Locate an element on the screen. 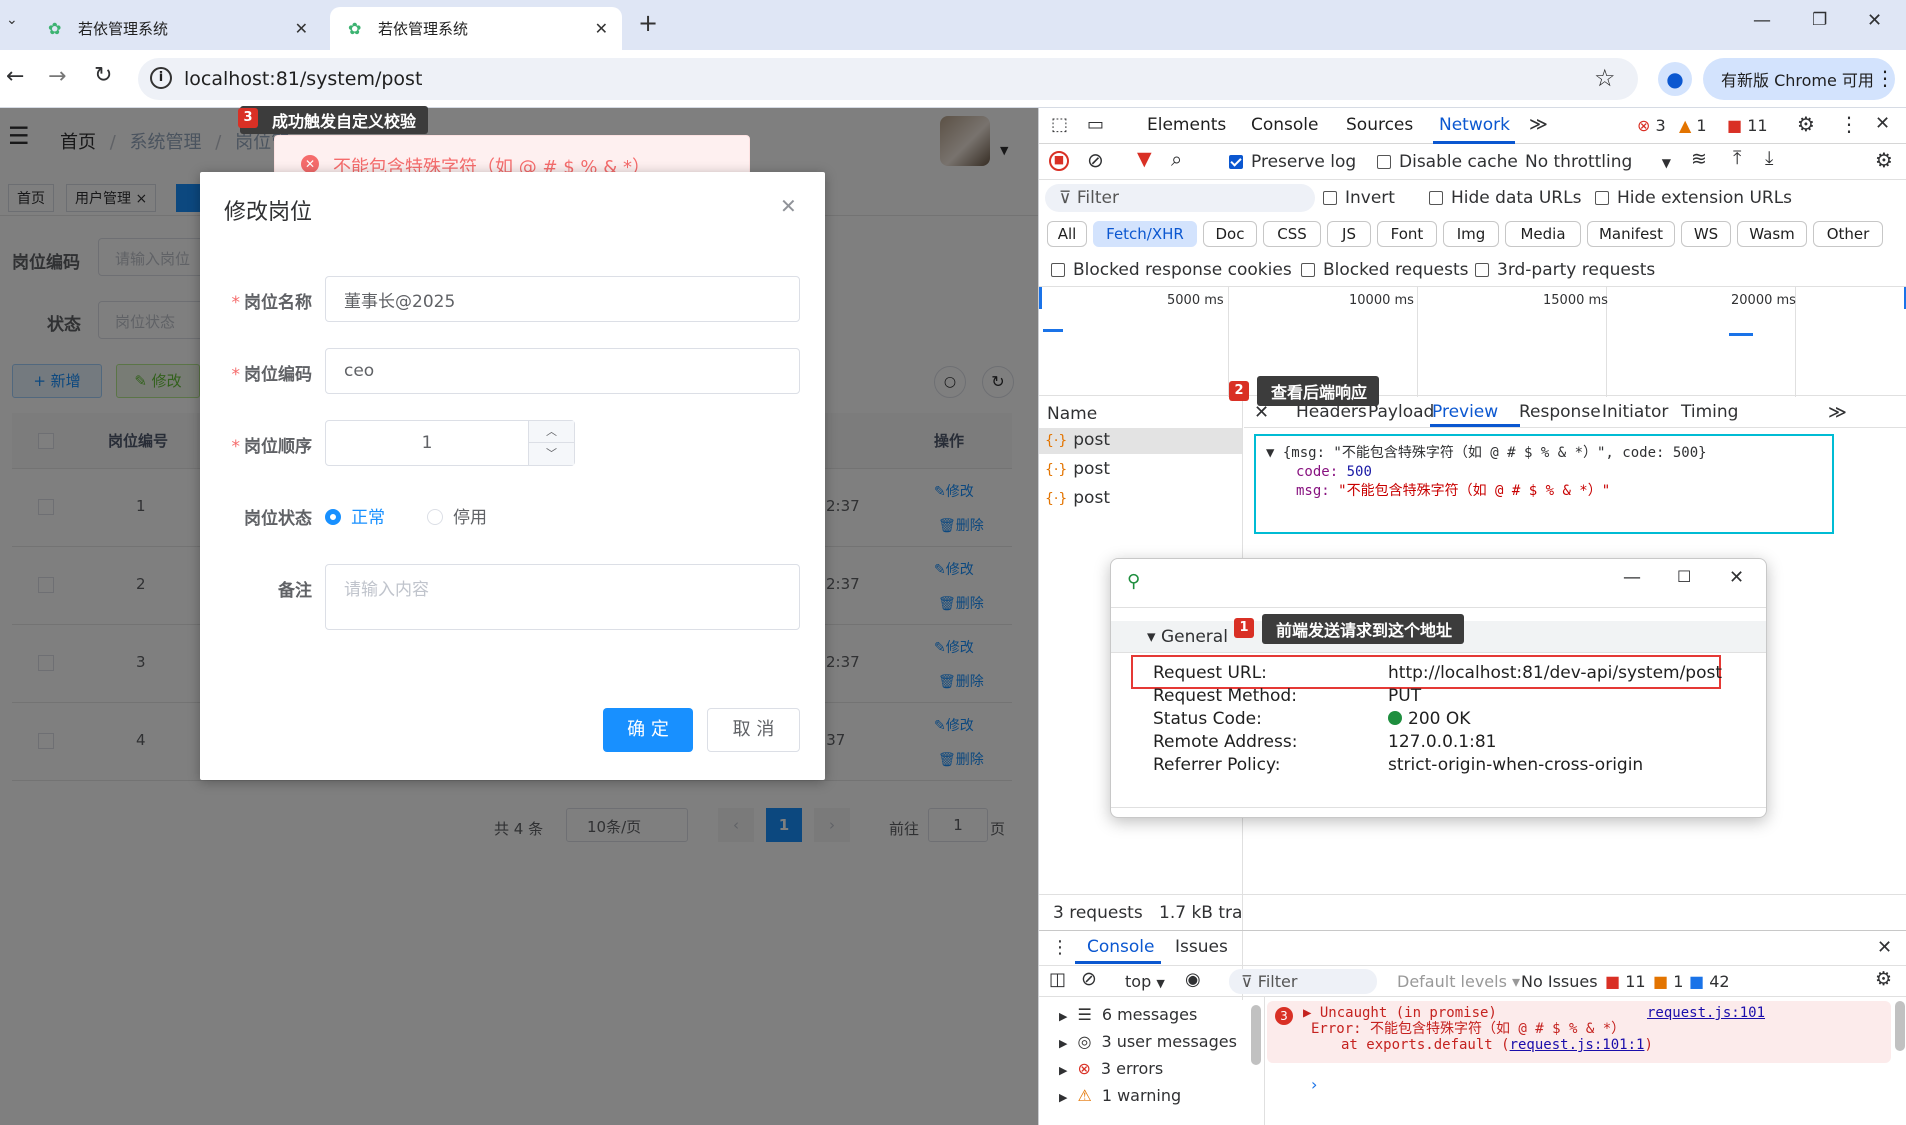 The height and width of the screenshot is (1125, 1906). invert-checkbox: Invert is located at coordinates (1359, 198).